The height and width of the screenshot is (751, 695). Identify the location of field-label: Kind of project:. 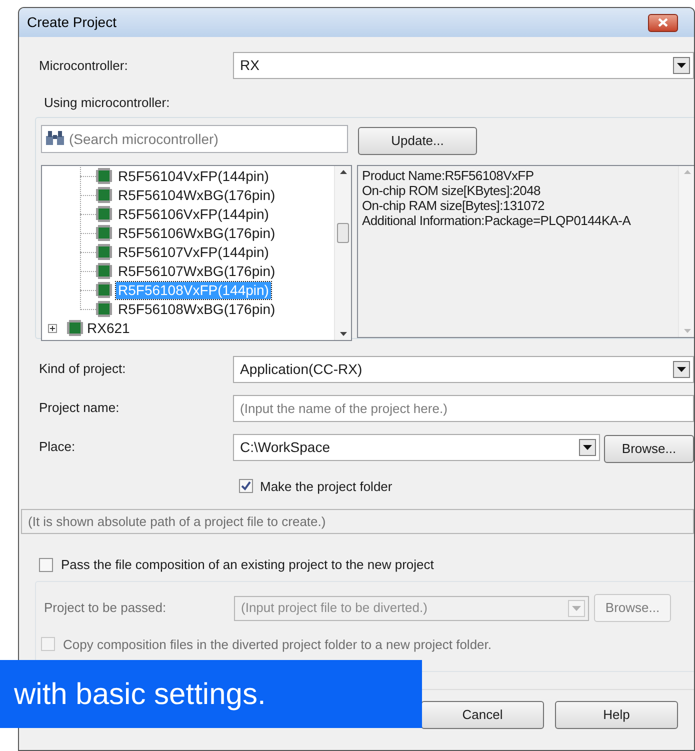
(82, 369).